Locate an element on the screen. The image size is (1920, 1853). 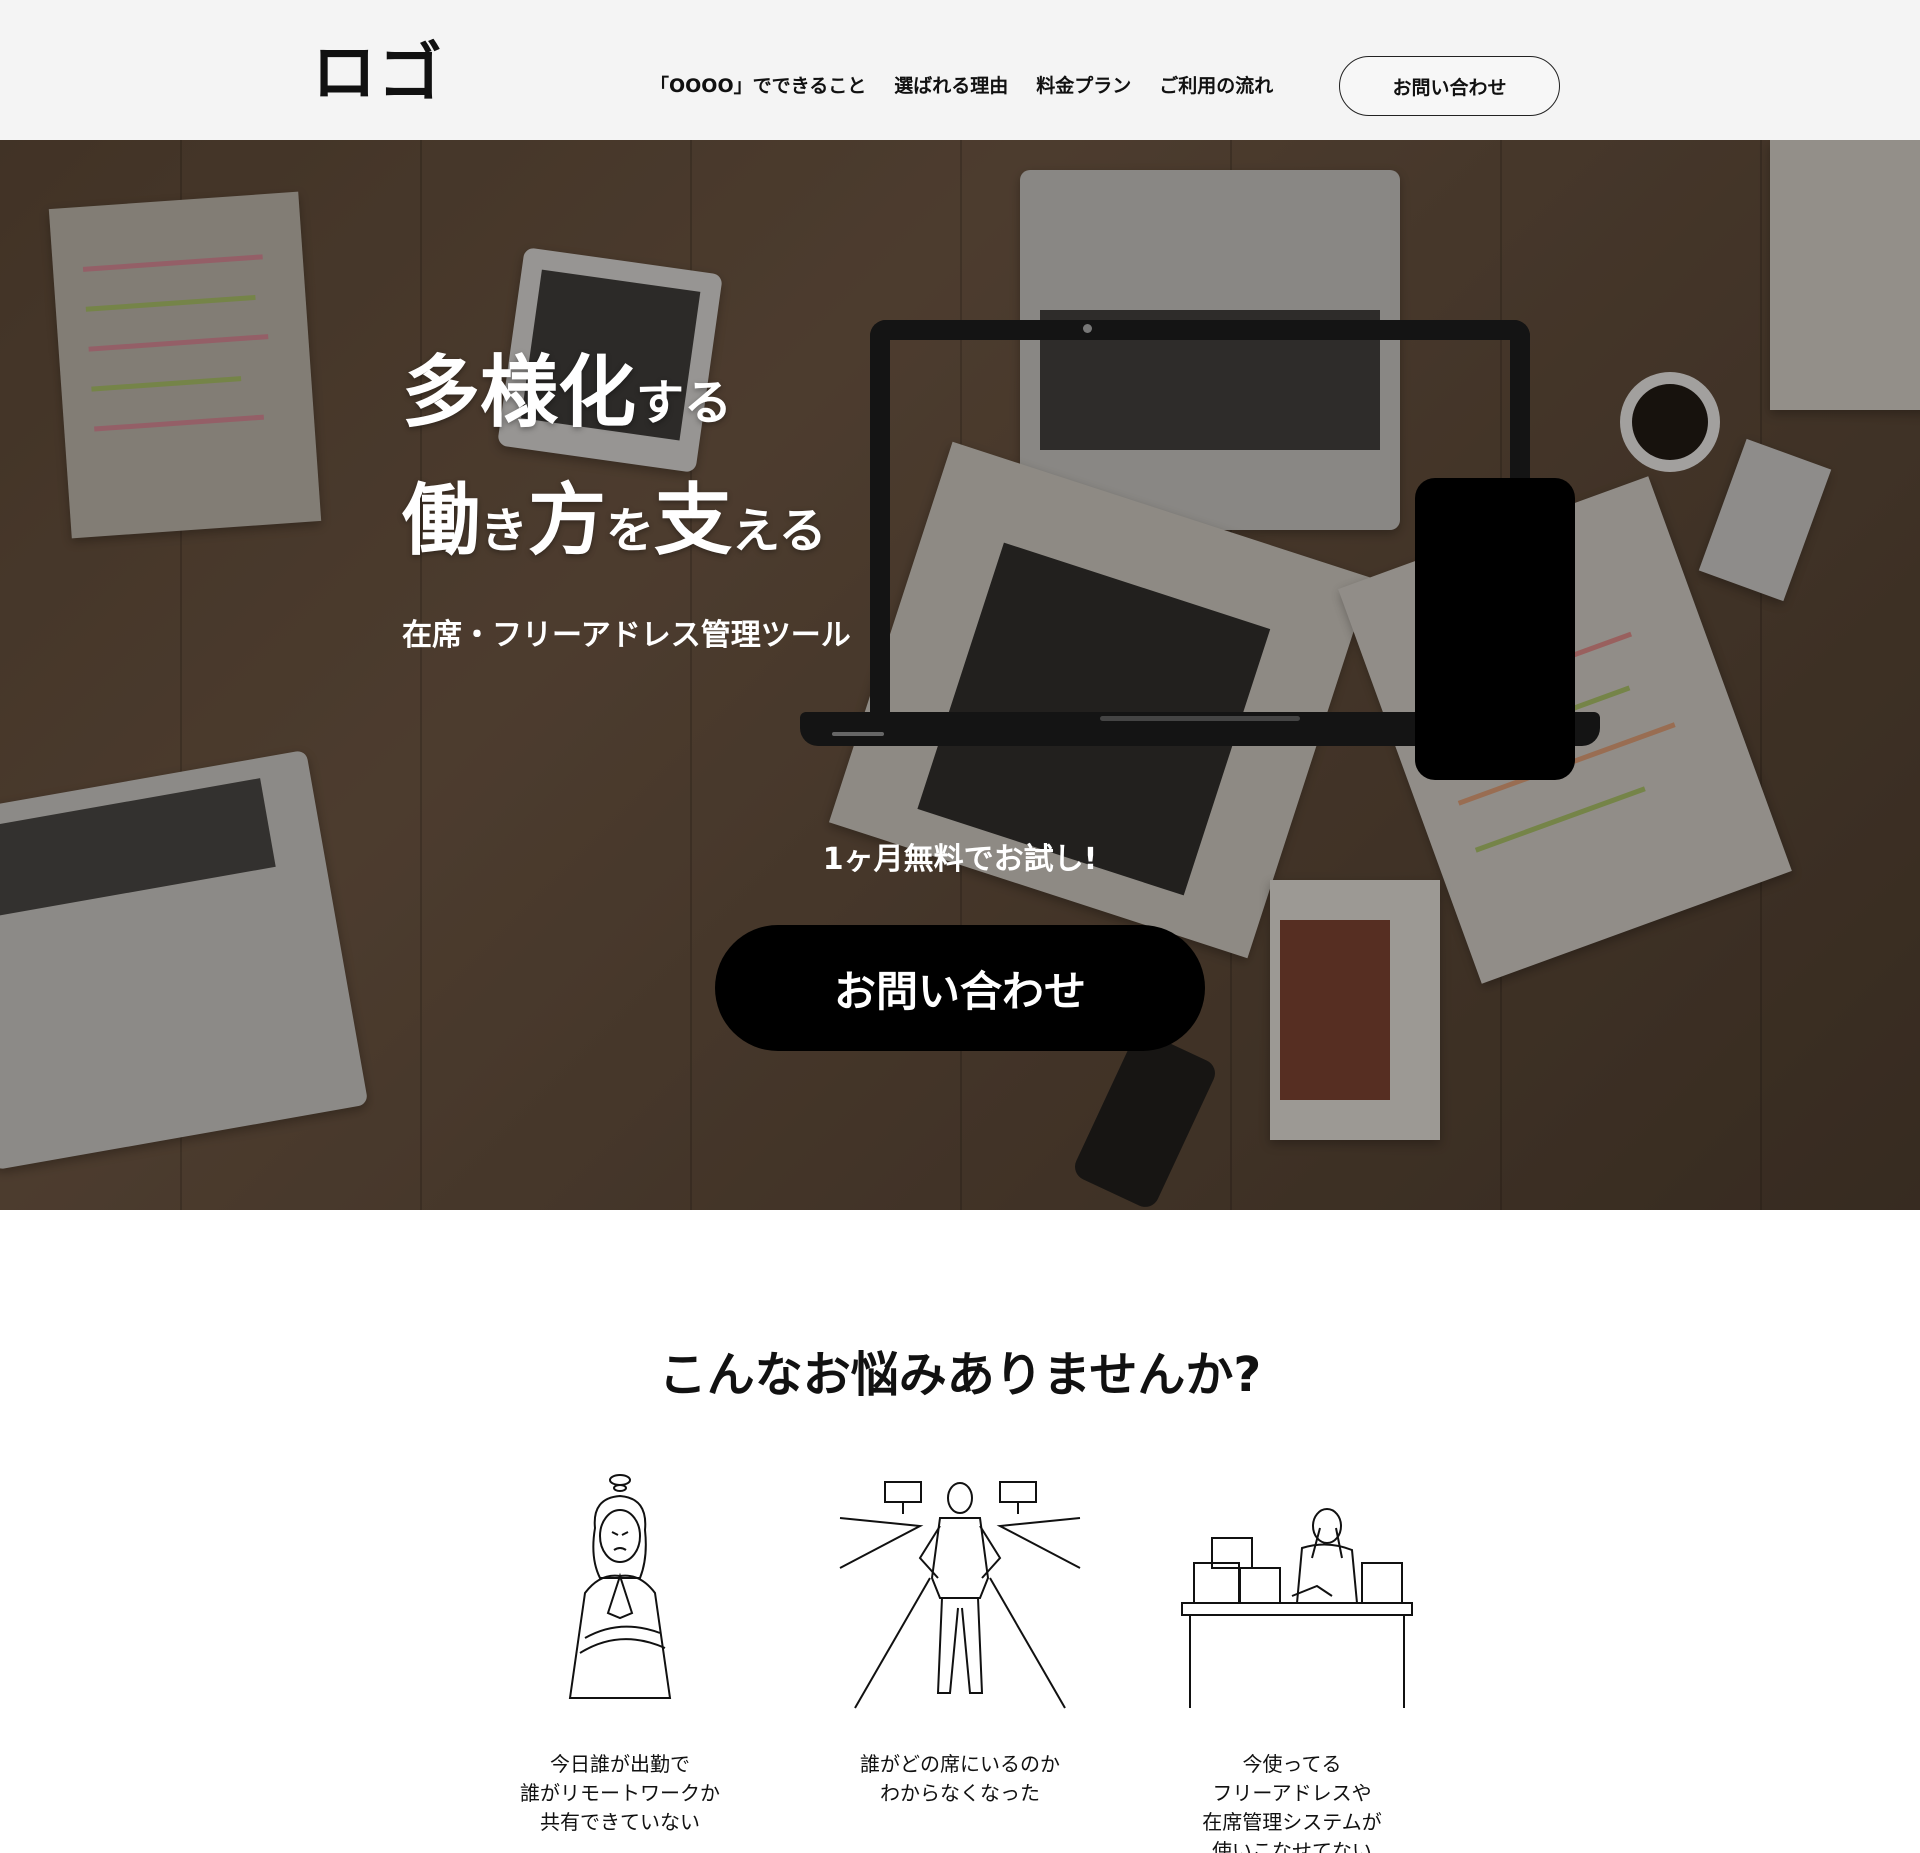
overwhelmed-man-at-desk-illustration is located at coordinates (1297, 1608).